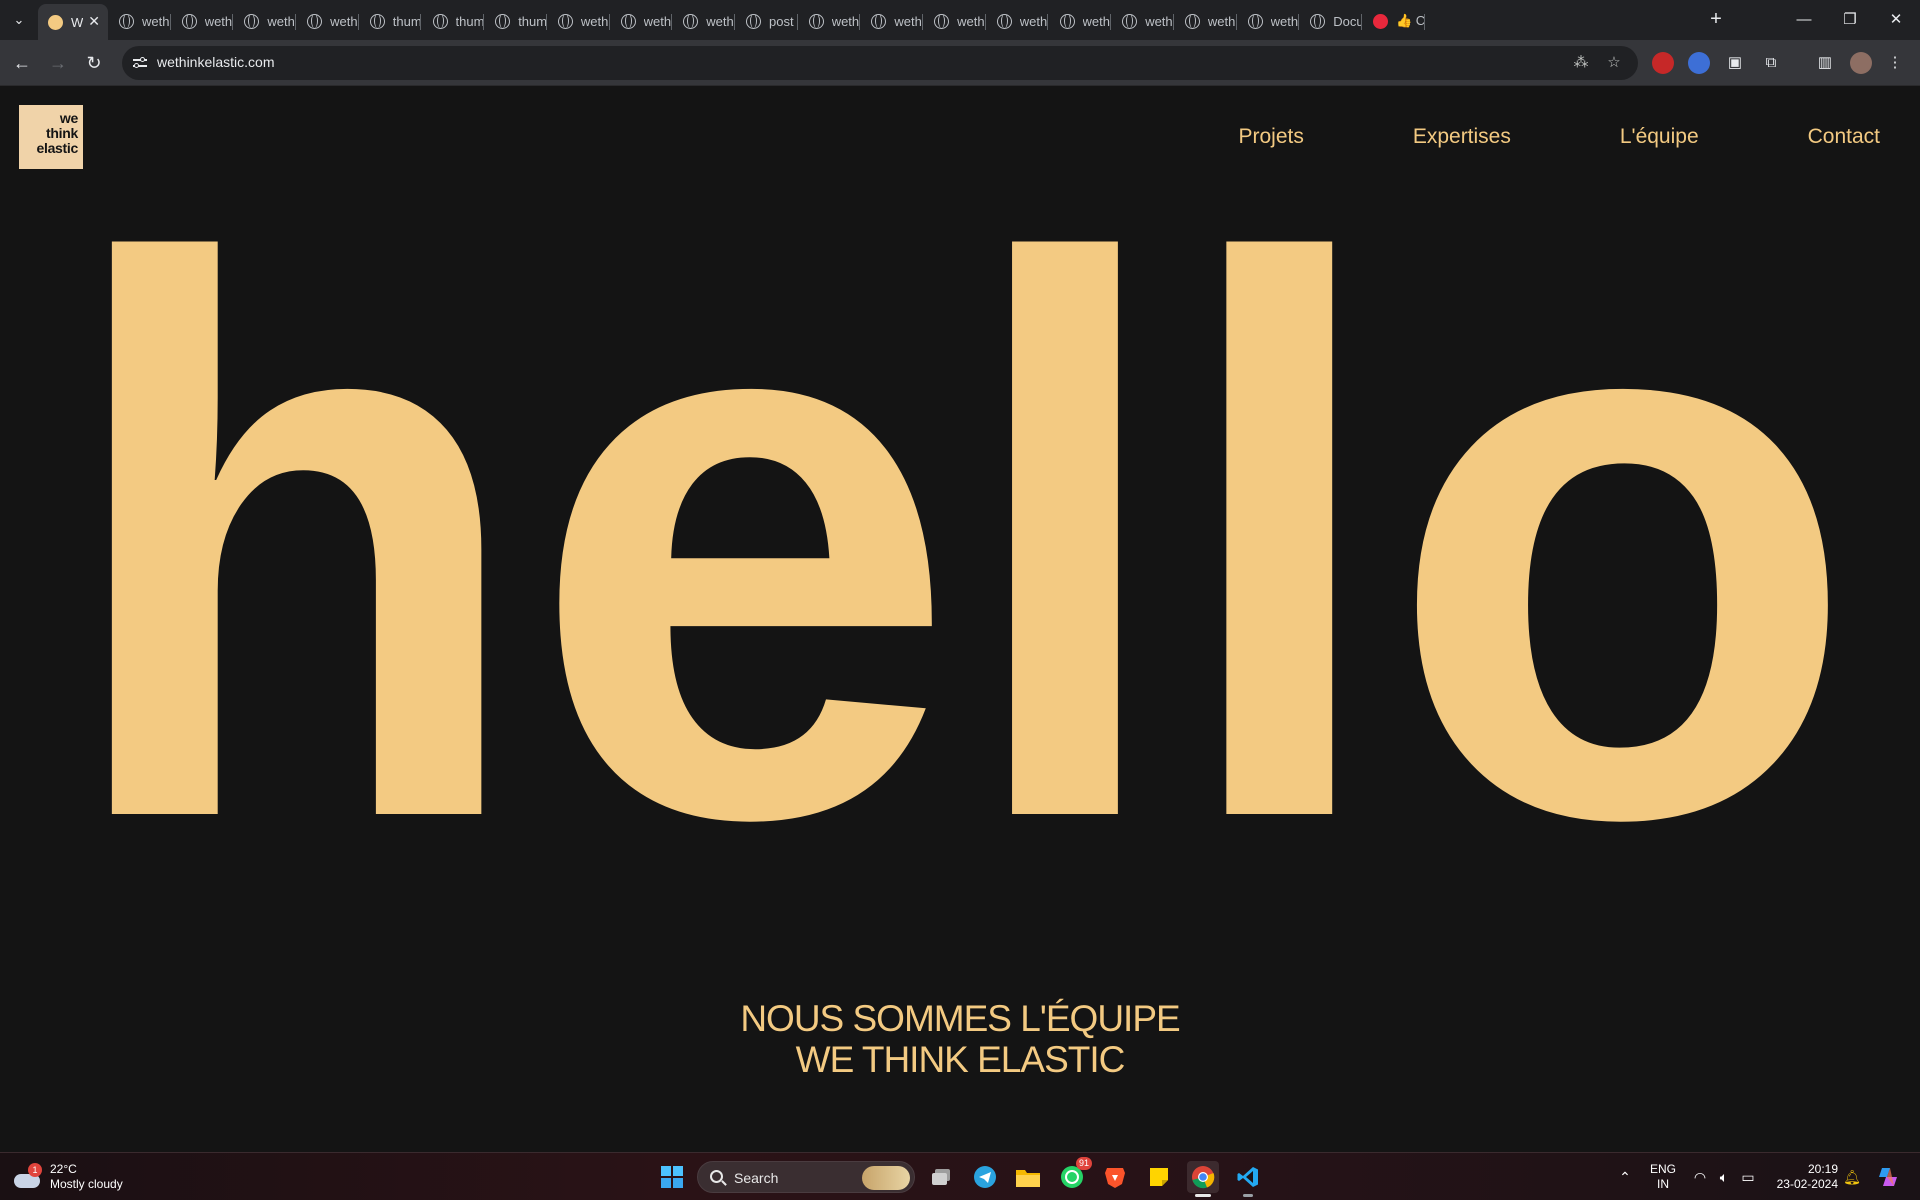 The image size is (1920, 1200). I want to click on minimize-icon: —, so click(1804, 20).